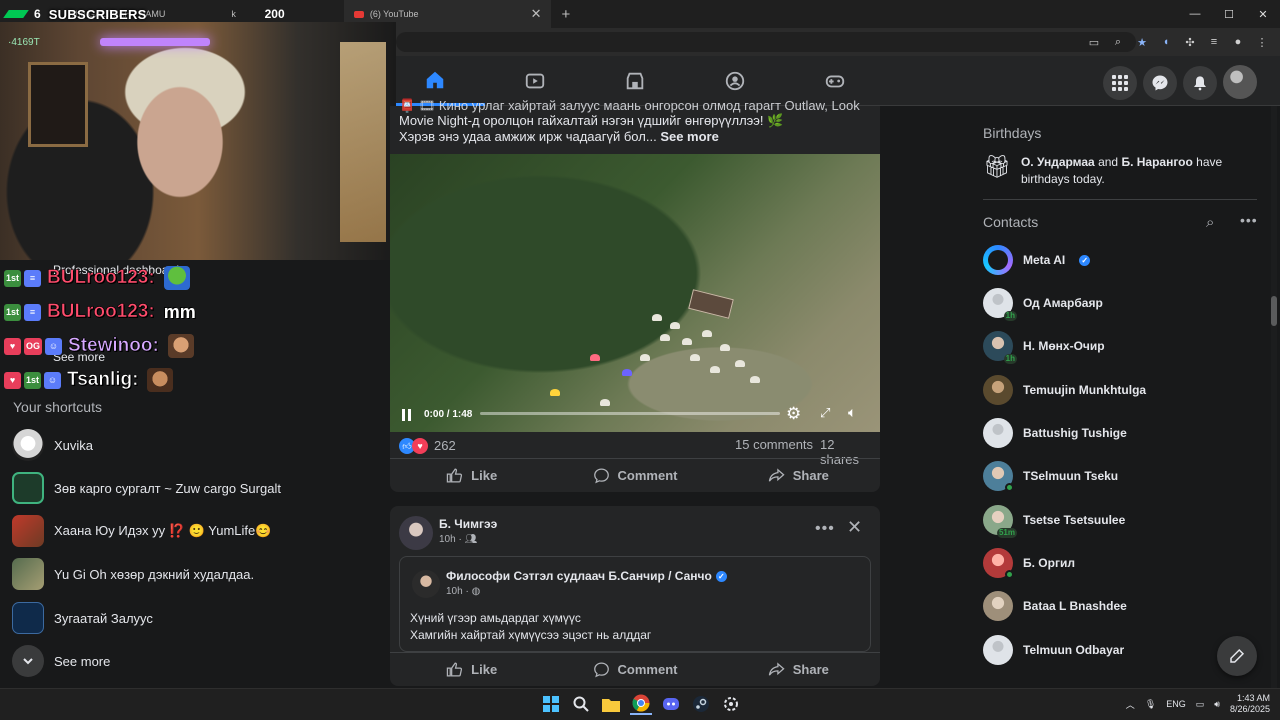  Describe the element at coordinates (766, 42) in the screenshot. I see `address-bar` at that location.